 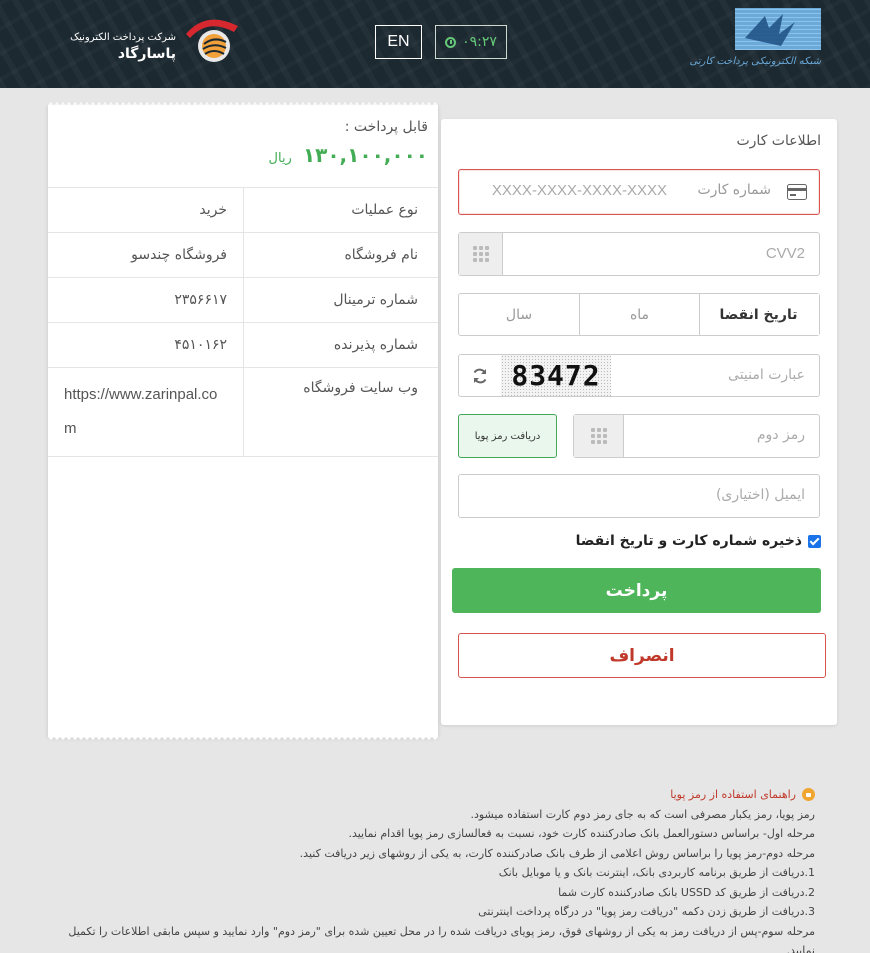 I want to click on expiry-label: تاریخ انقضا, so click(x=758, y=314).